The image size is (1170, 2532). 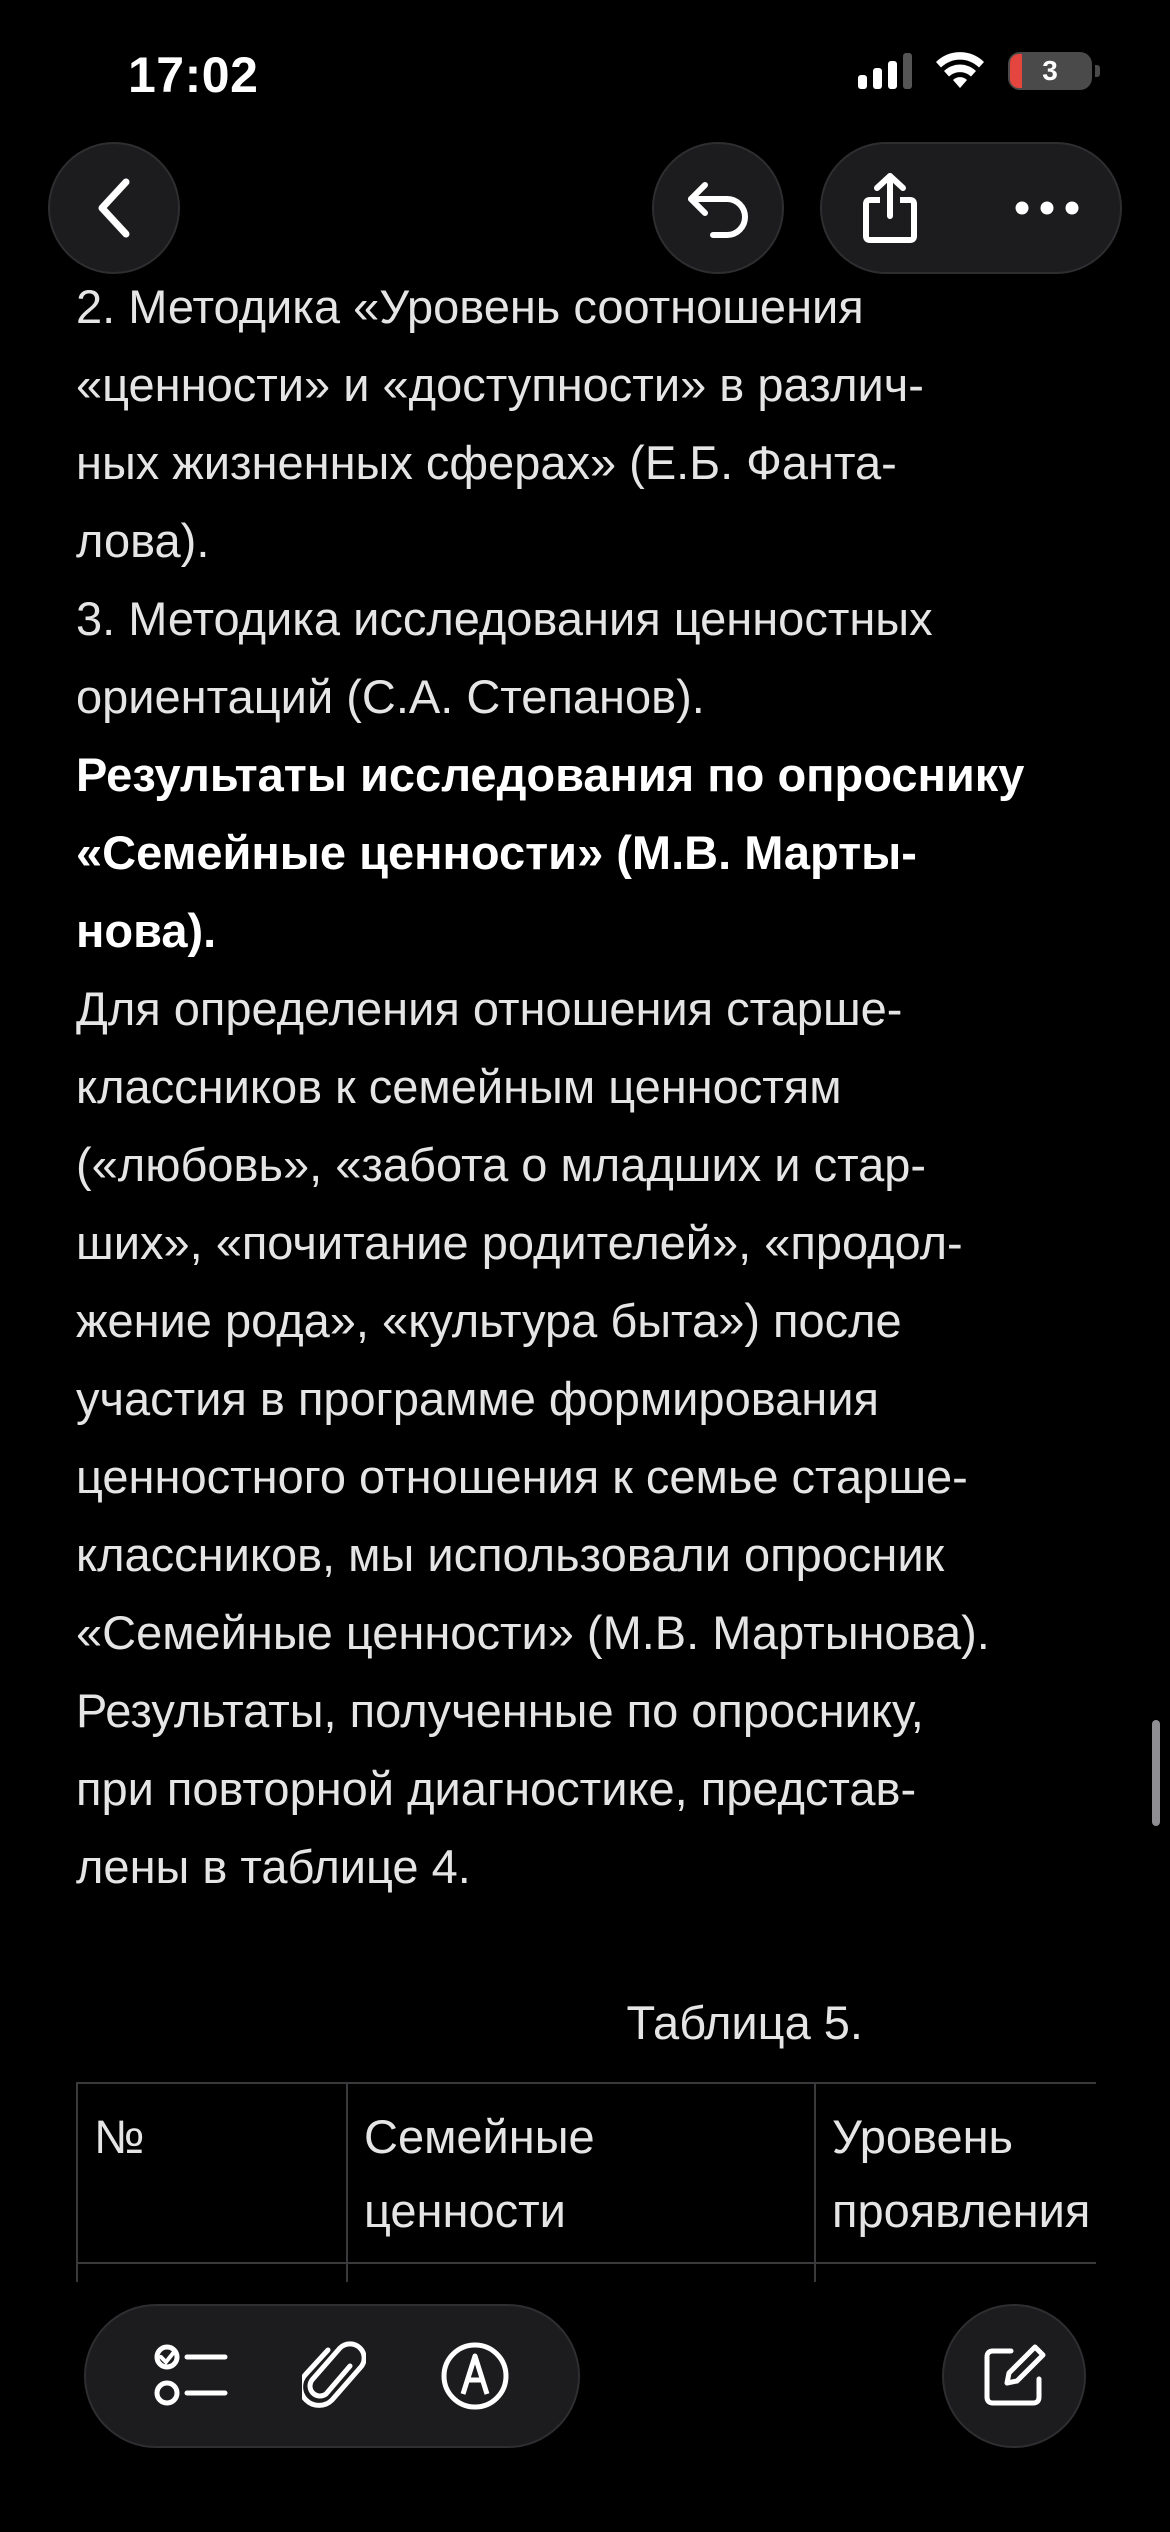 I want to click on status-time: 17:02, so click(x=193, y=75).